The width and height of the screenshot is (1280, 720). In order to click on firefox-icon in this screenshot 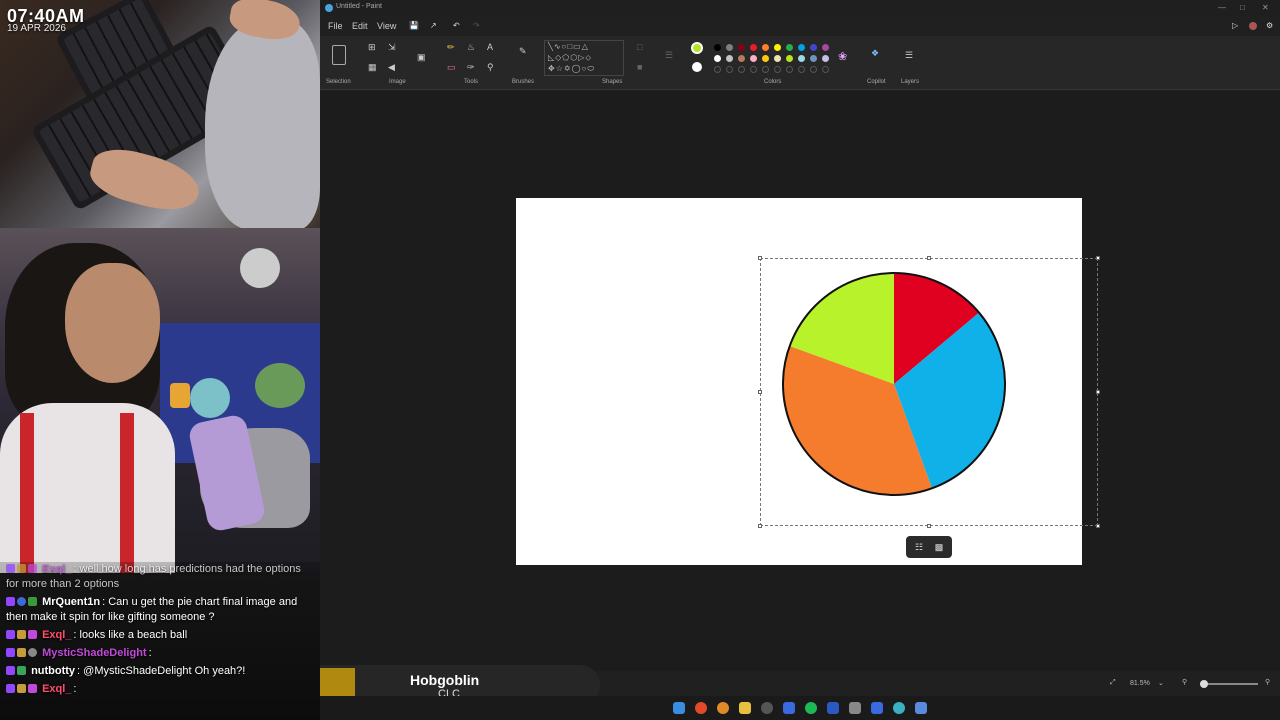, I will do `click(723, 708)`.